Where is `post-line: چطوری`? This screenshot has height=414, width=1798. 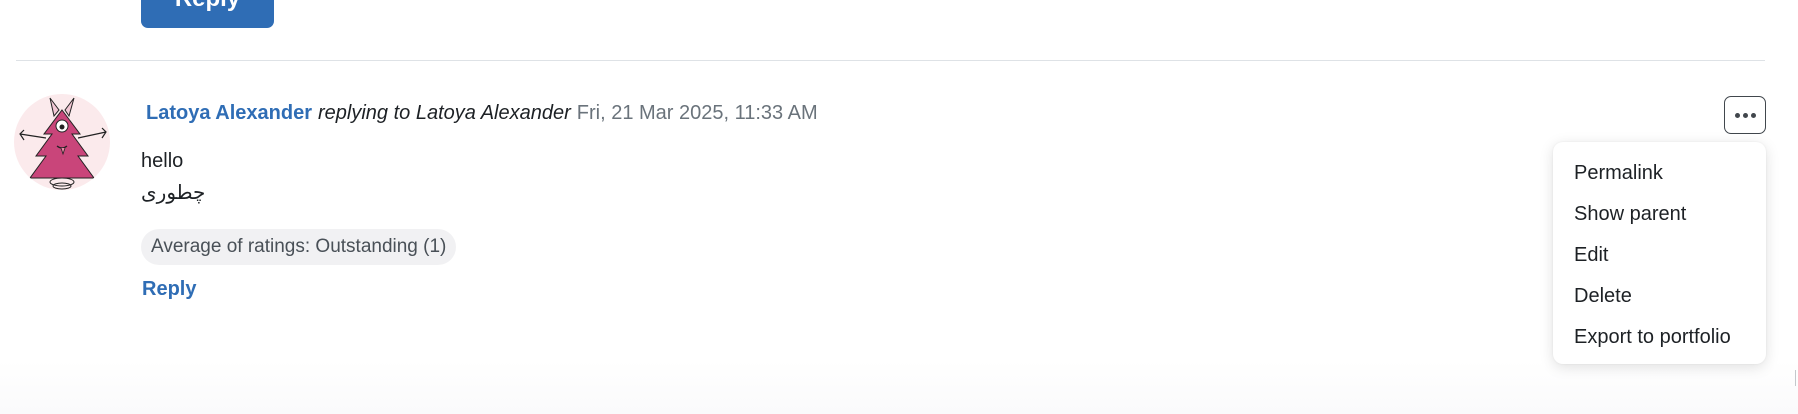
post-line: چطوری is located at coordinates (173, 193).